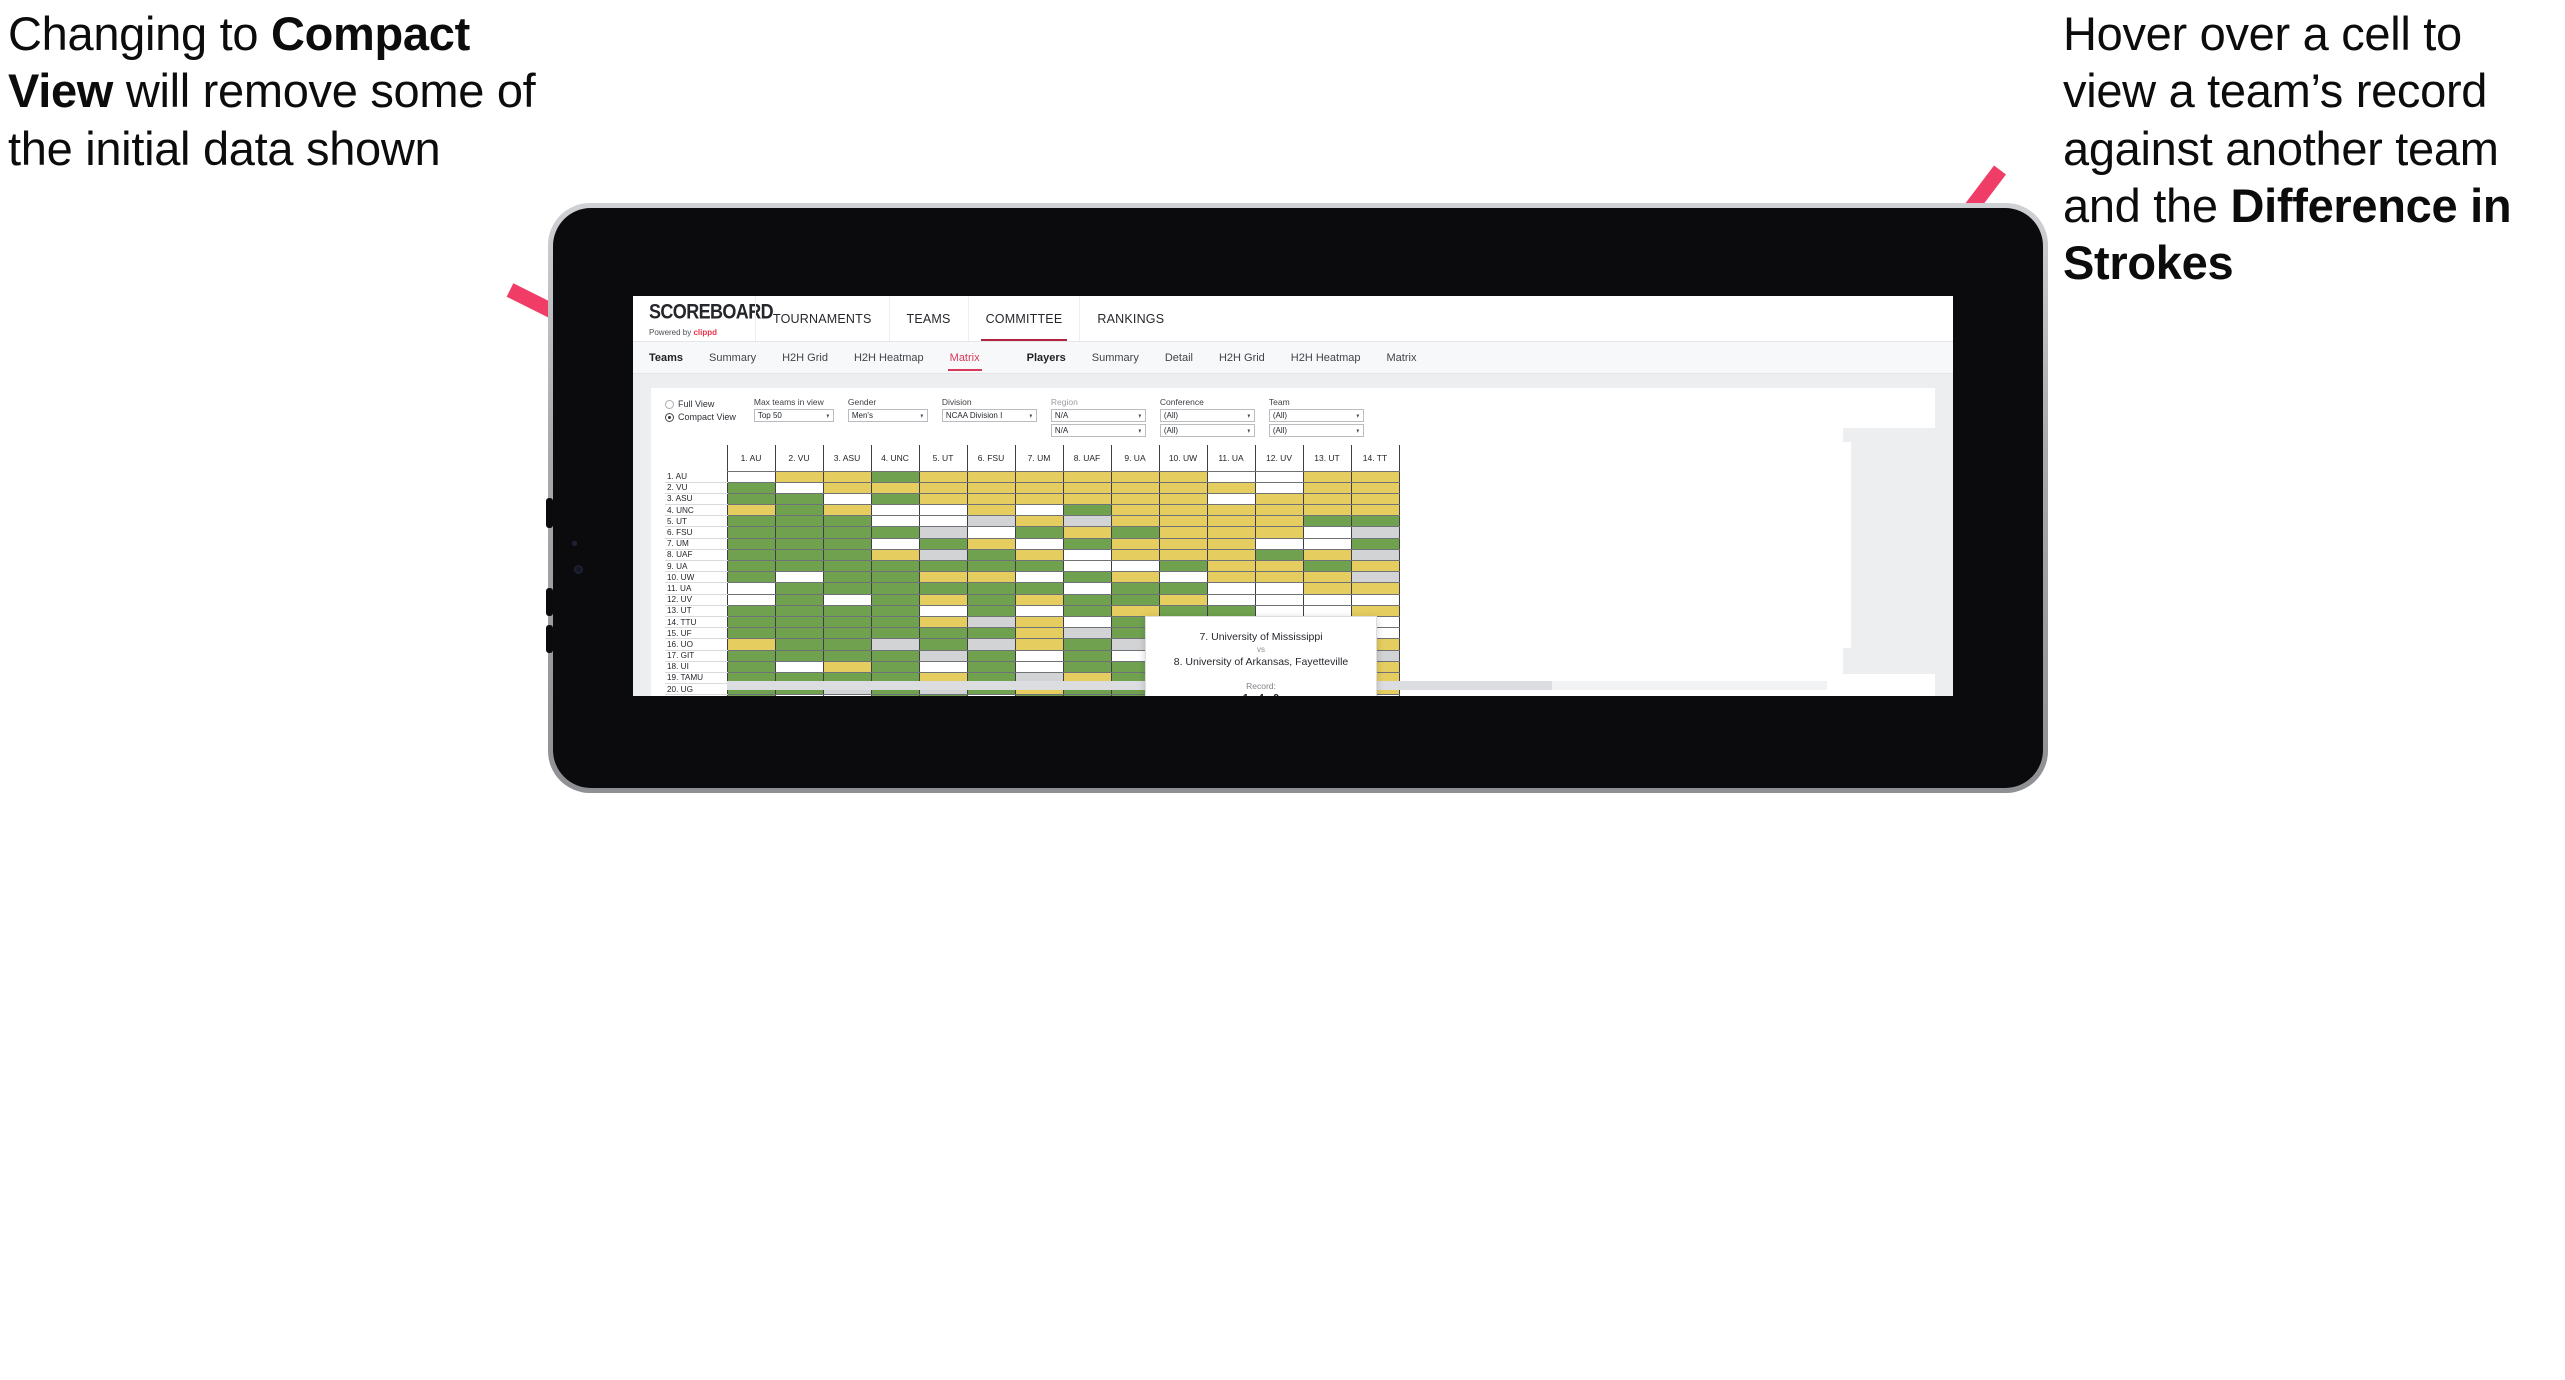 The width and height of the screenshot is (2565, 1380). Describe the element at coordinates (805, 358) in the screenshot. I see `tab-teams-h2h-grid: H2H Grid` at that location.